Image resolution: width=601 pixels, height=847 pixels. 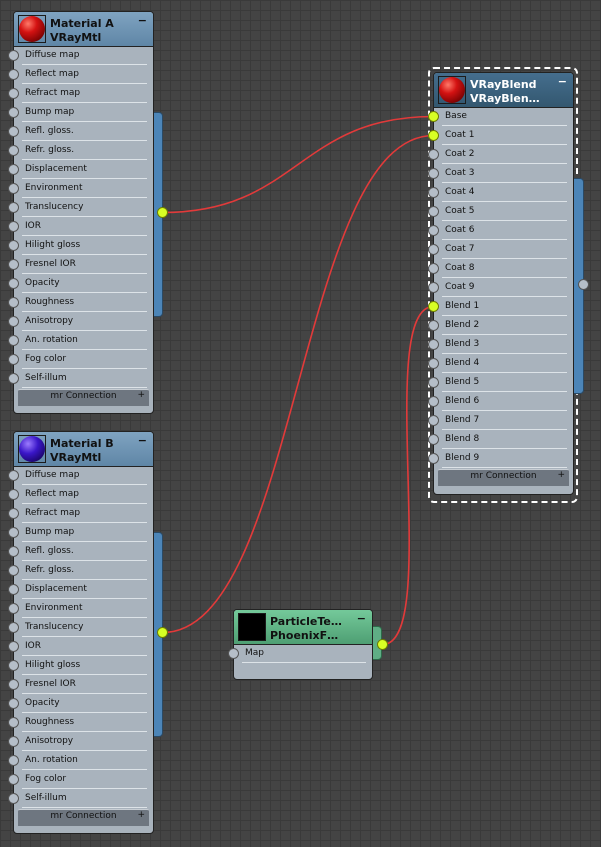 I want to click on material-b-slot-refr-gloss: Refr. gloss., so click(x=80, y=571).